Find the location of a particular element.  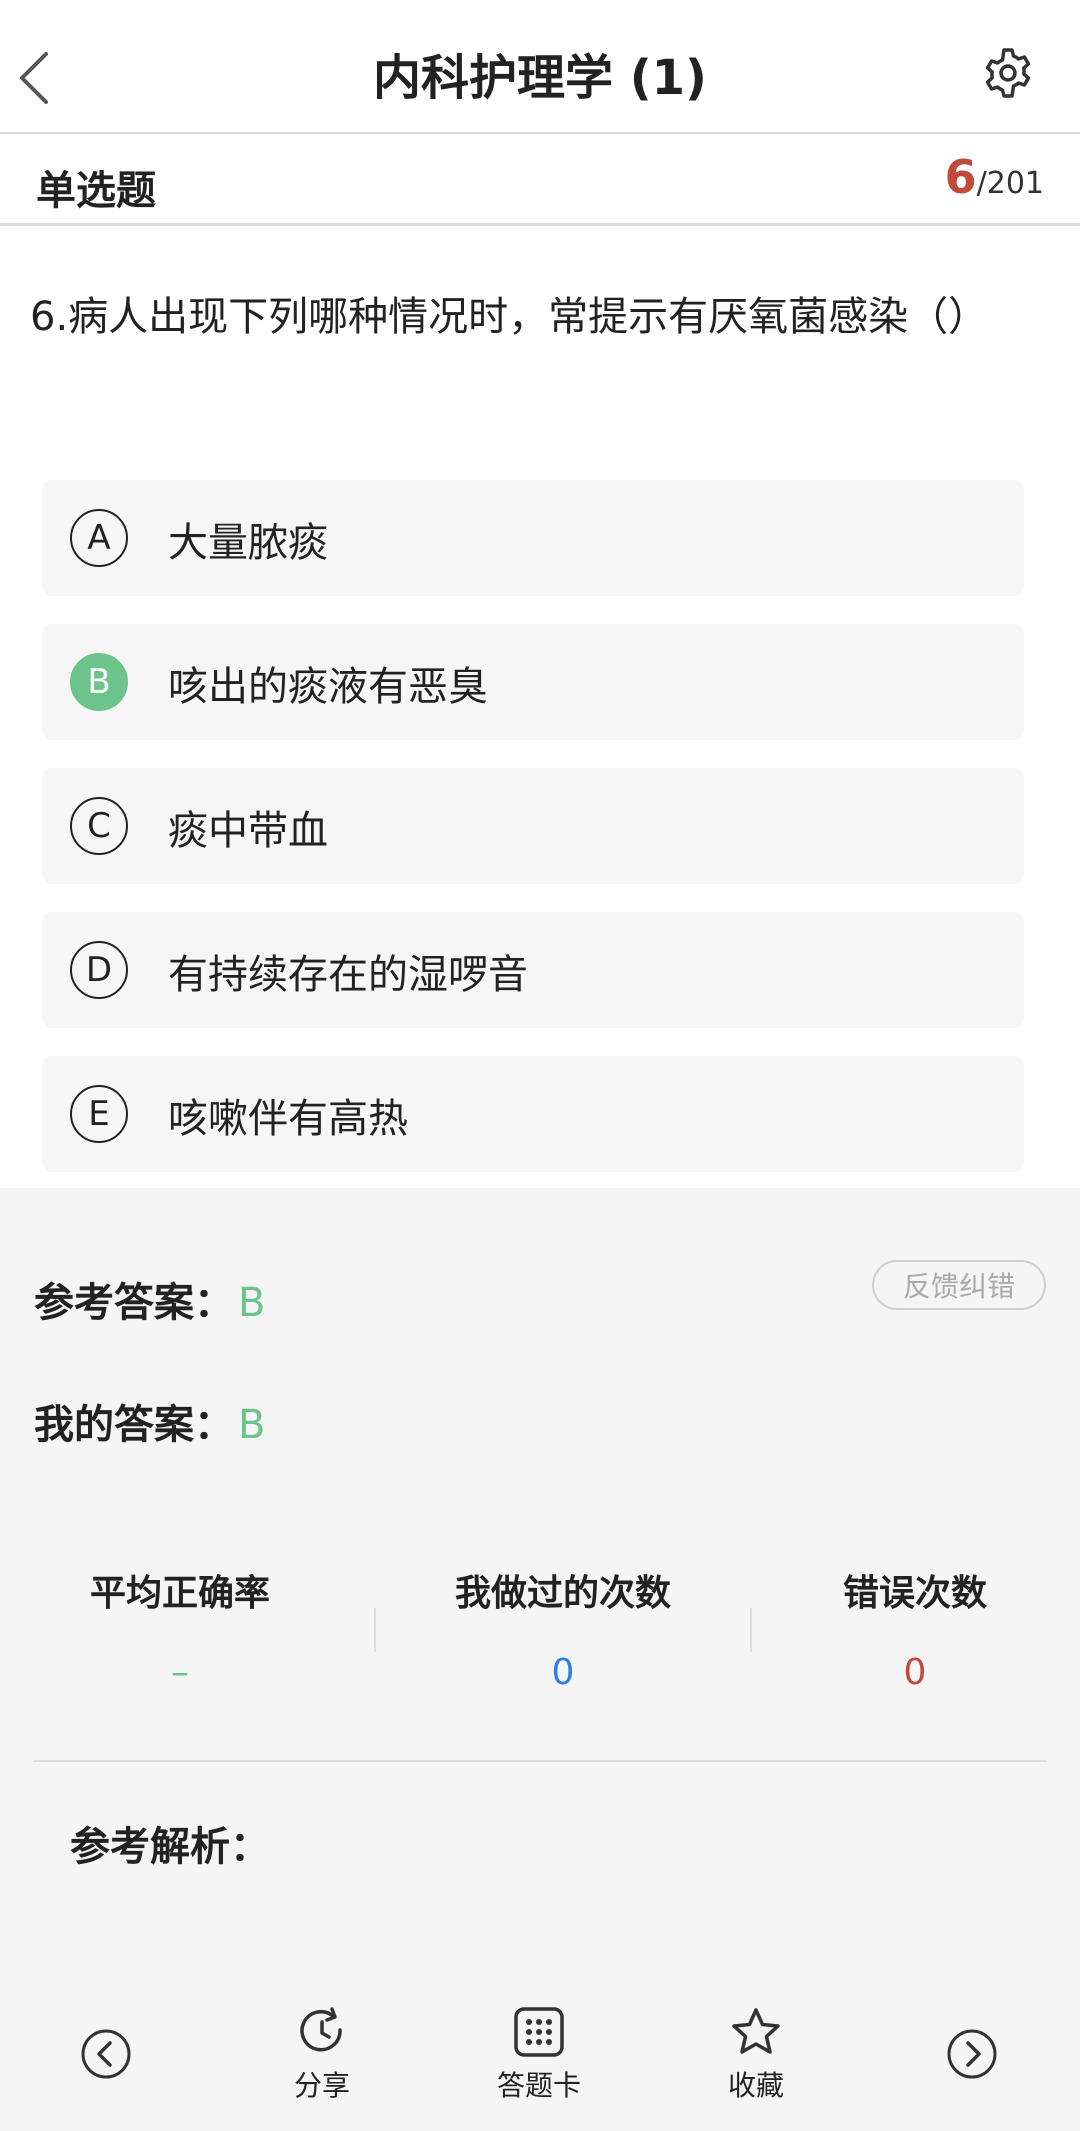

option-text-c: 痰中带血 is located at coordinates (248, 831).